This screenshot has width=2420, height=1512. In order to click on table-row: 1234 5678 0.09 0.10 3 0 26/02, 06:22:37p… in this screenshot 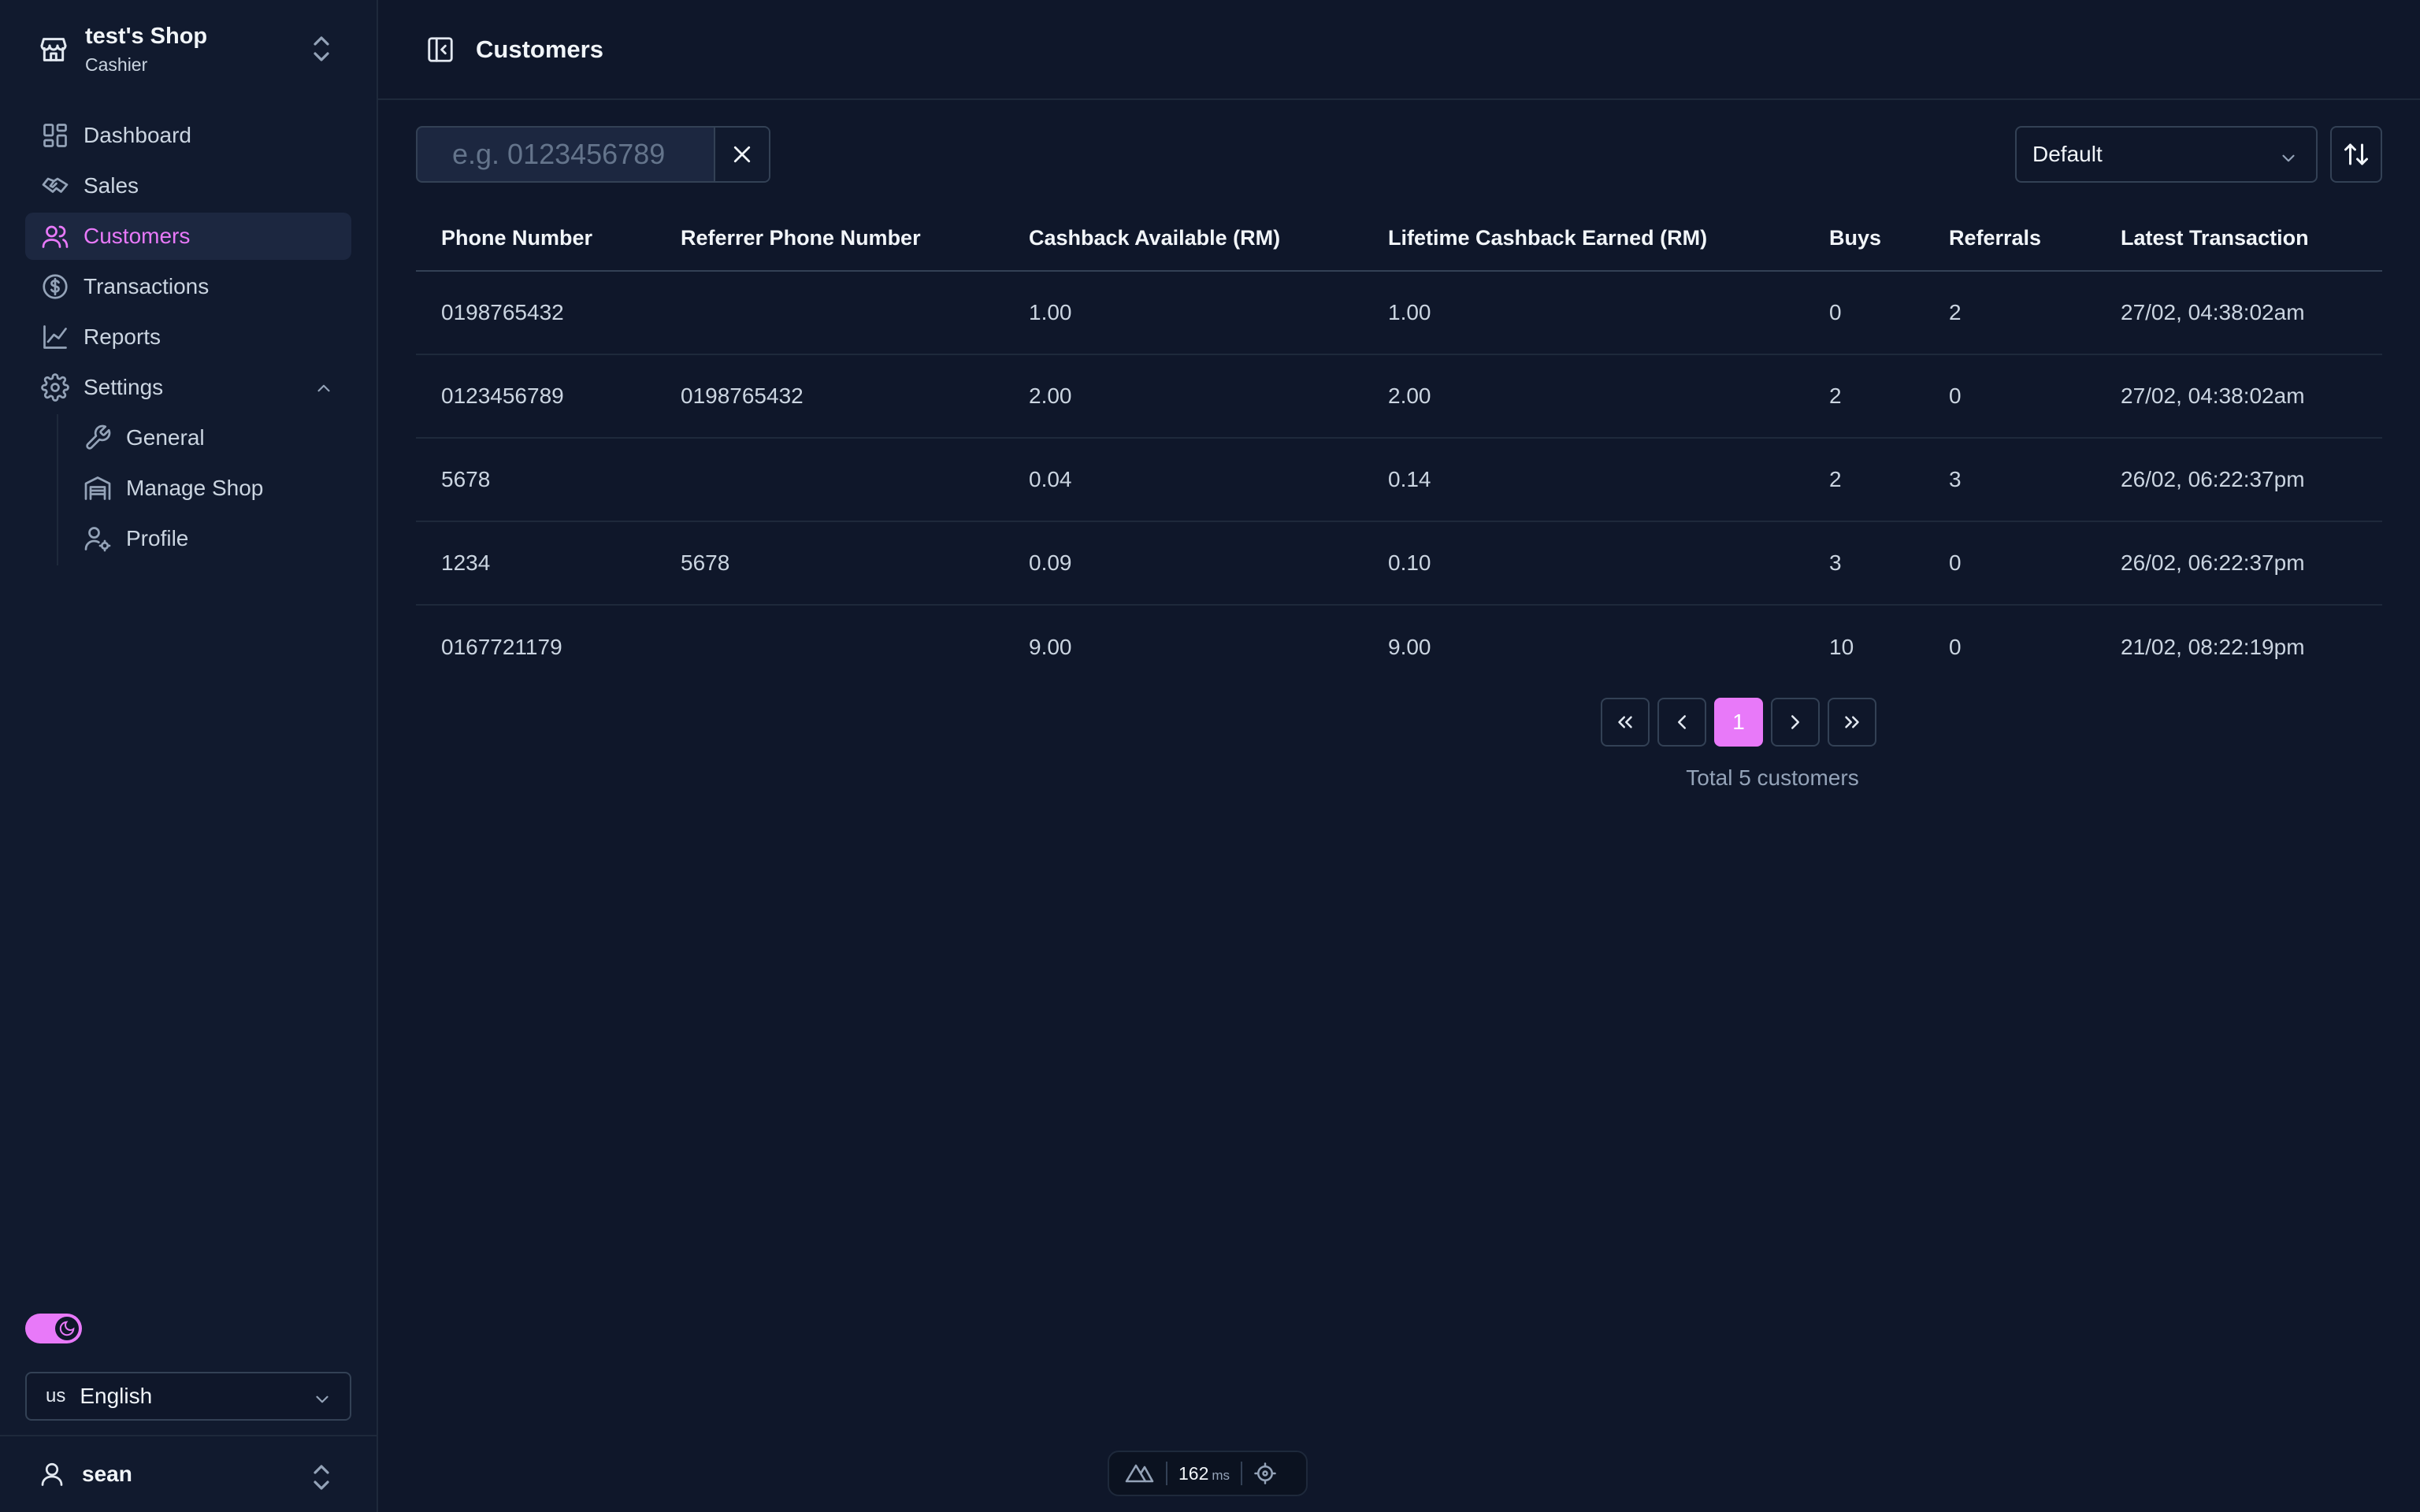, I will do `click(1399, 563)`.